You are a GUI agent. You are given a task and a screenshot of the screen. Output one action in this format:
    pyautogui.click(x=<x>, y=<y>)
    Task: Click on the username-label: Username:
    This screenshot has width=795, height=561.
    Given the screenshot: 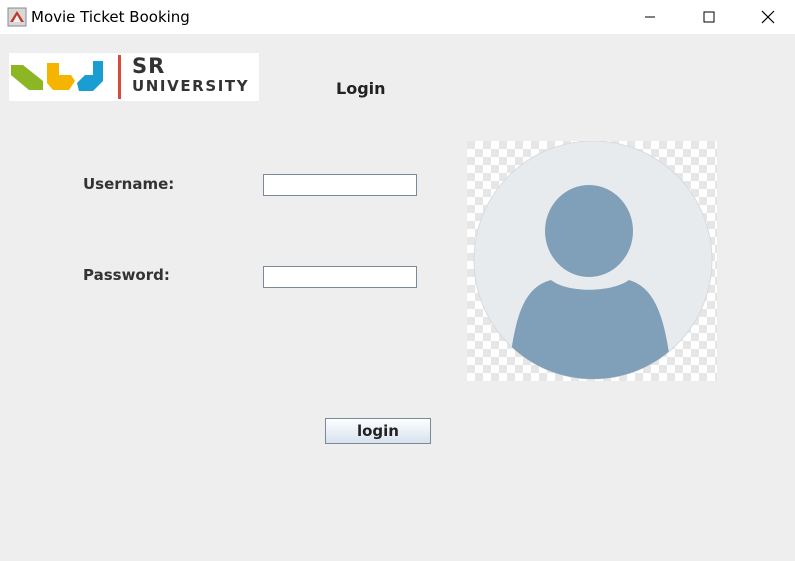 What is the action you would take?
    pyautogui.click(x=129, y=184)
    